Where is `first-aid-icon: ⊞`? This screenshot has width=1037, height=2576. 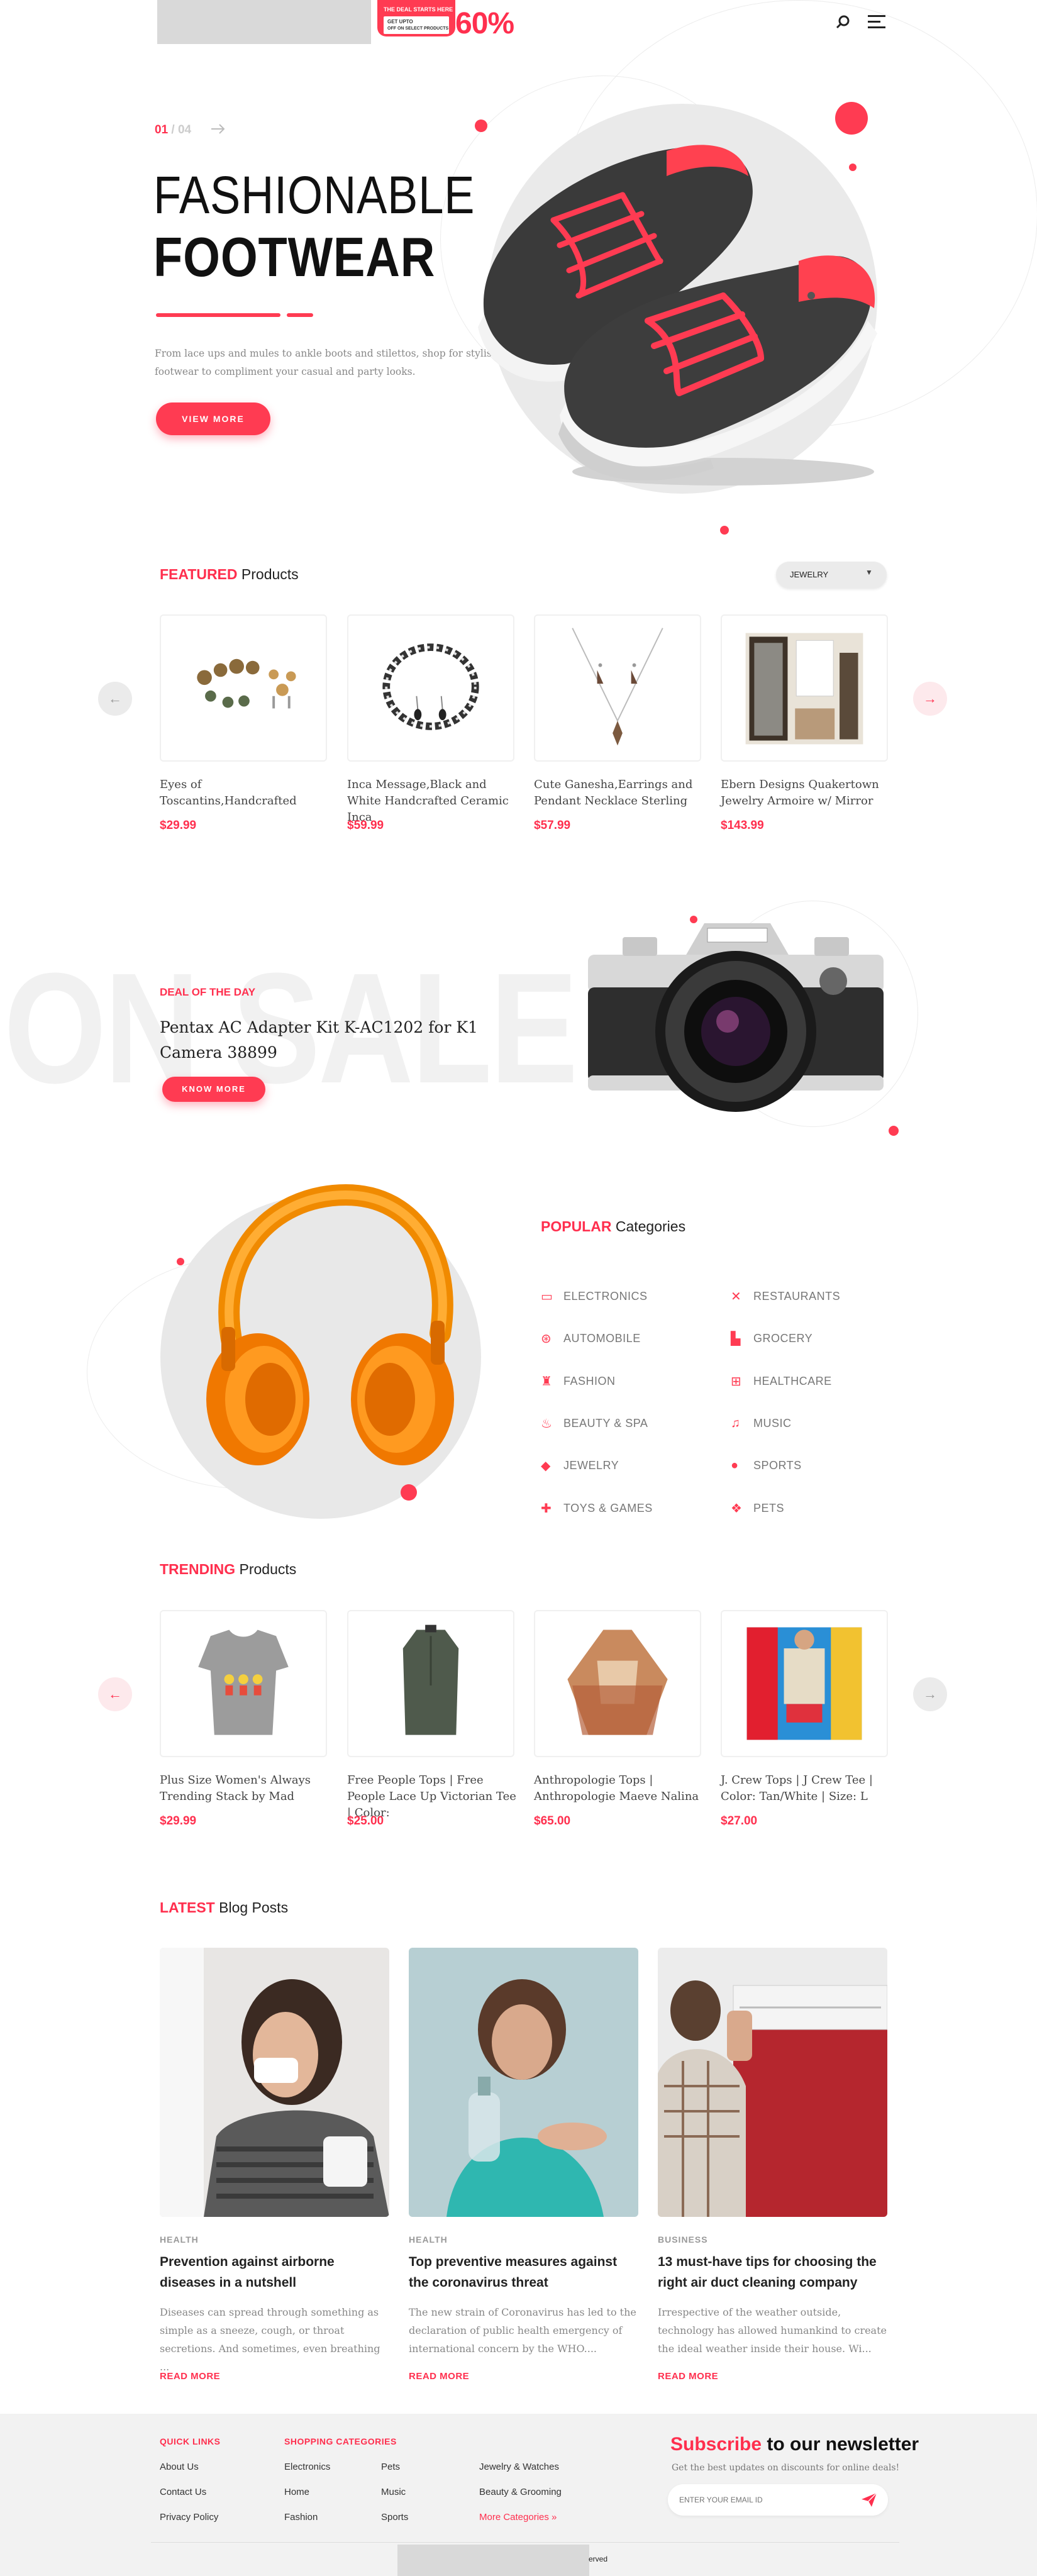 first-aid-icon: ⊞ is located at coordinates (736, 1381).